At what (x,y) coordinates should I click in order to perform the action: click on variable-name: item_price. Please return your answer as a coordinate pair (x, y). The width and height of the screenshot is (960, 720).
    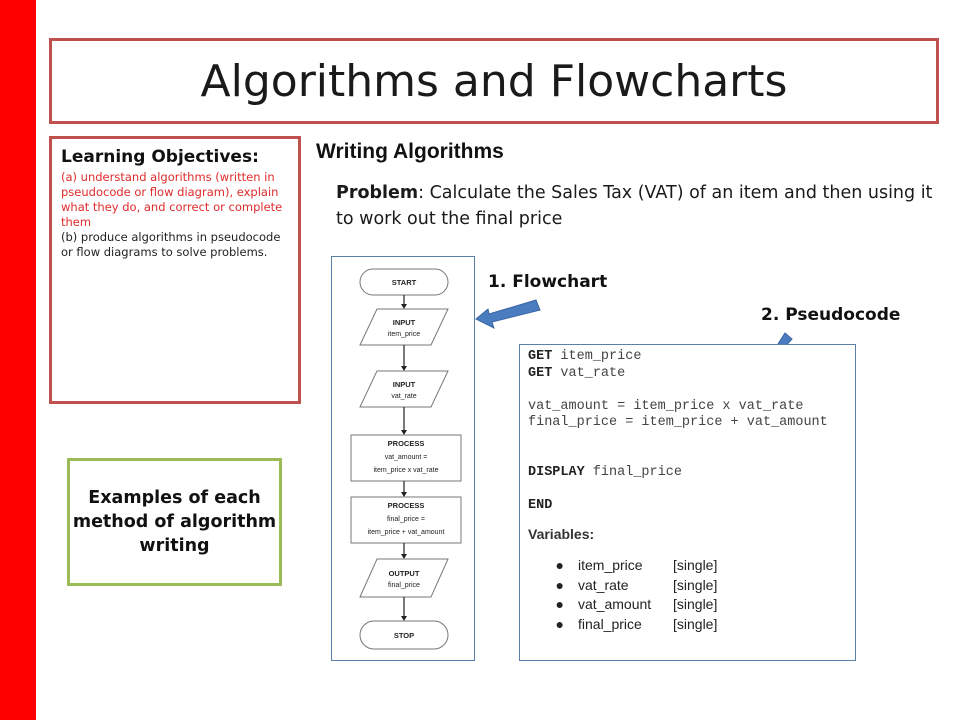
    Looking at the image, I should click on (610, 565).